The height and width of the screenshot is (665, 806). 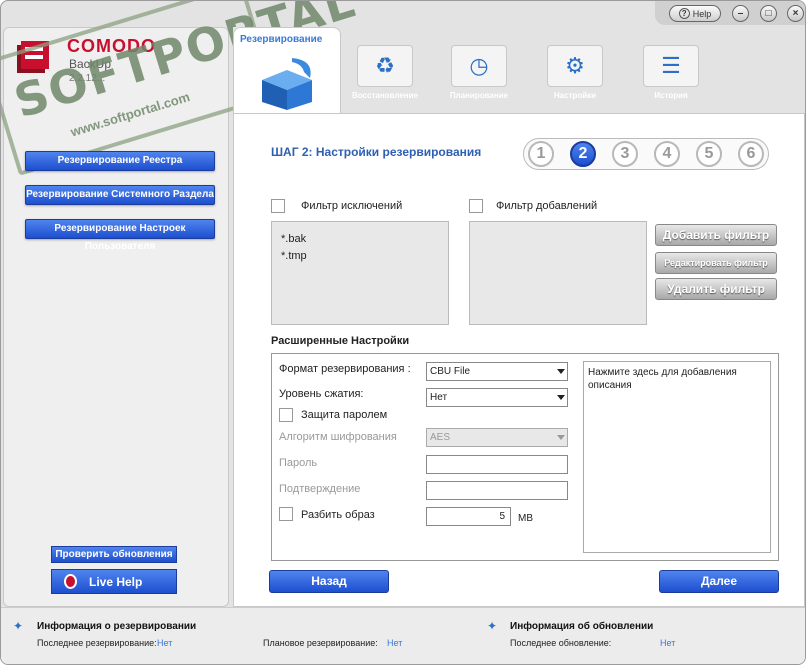 What do you see at coordinates (360, 239) in the screenshot?
I see `list-item: *.bak` at bounding box center [360, 239].